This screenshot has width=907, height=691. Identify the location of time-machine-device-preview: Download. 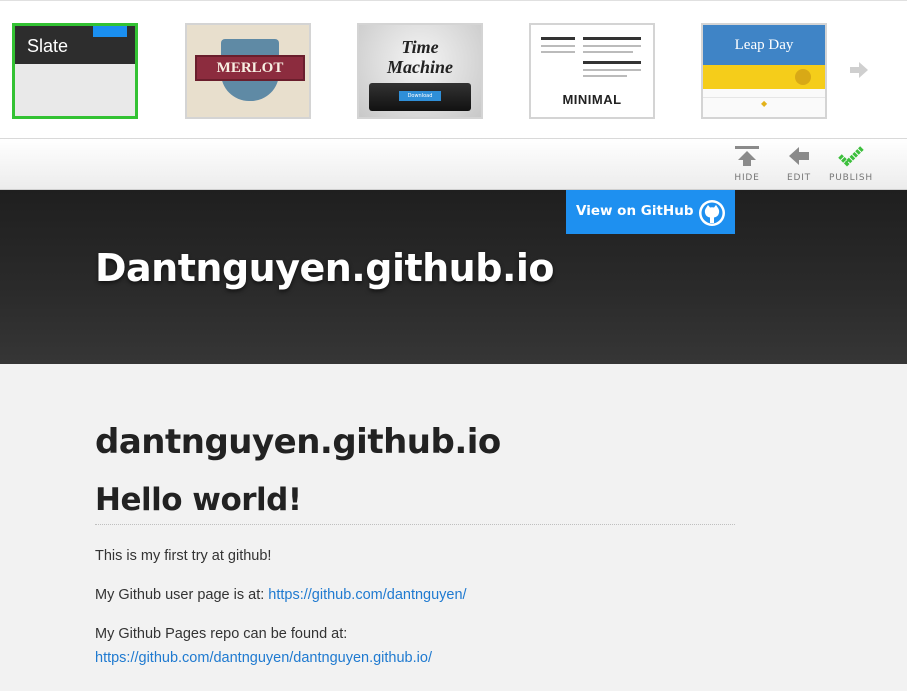
(420, 97).